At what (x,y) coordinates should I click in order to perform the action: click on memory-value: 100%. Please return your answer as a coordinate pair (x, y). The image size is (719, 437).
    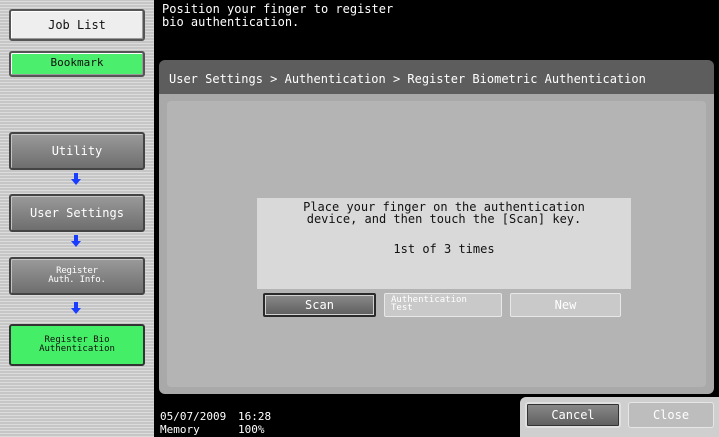
    Looking at the image, I should click on (251, 429).